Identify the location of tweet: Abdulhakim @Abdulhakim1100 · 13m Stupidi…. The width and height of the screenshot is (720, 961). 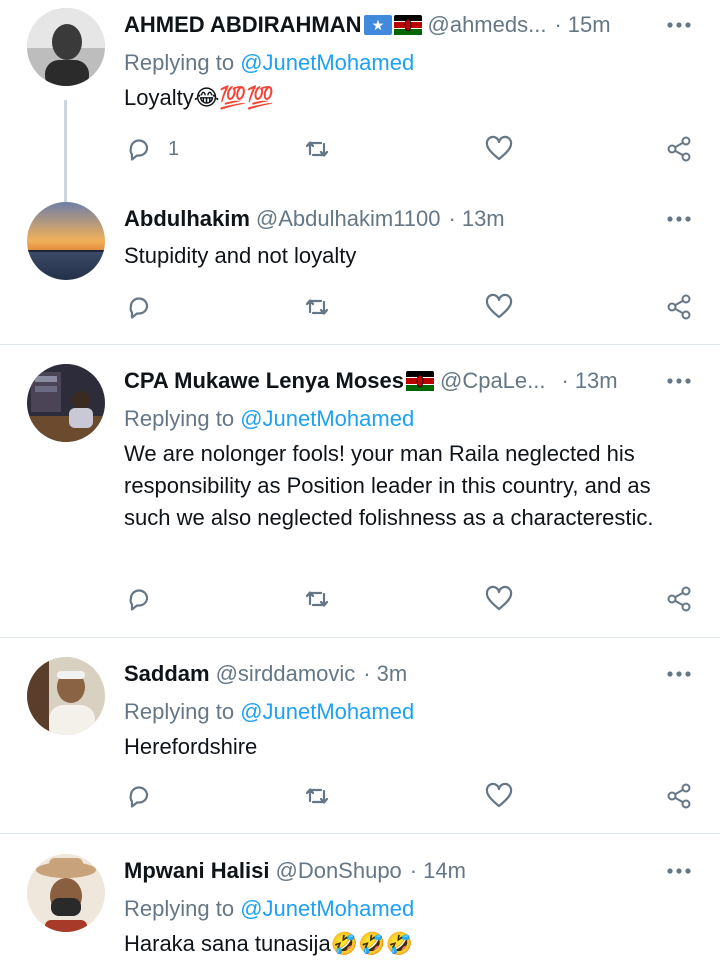
(360, 272).